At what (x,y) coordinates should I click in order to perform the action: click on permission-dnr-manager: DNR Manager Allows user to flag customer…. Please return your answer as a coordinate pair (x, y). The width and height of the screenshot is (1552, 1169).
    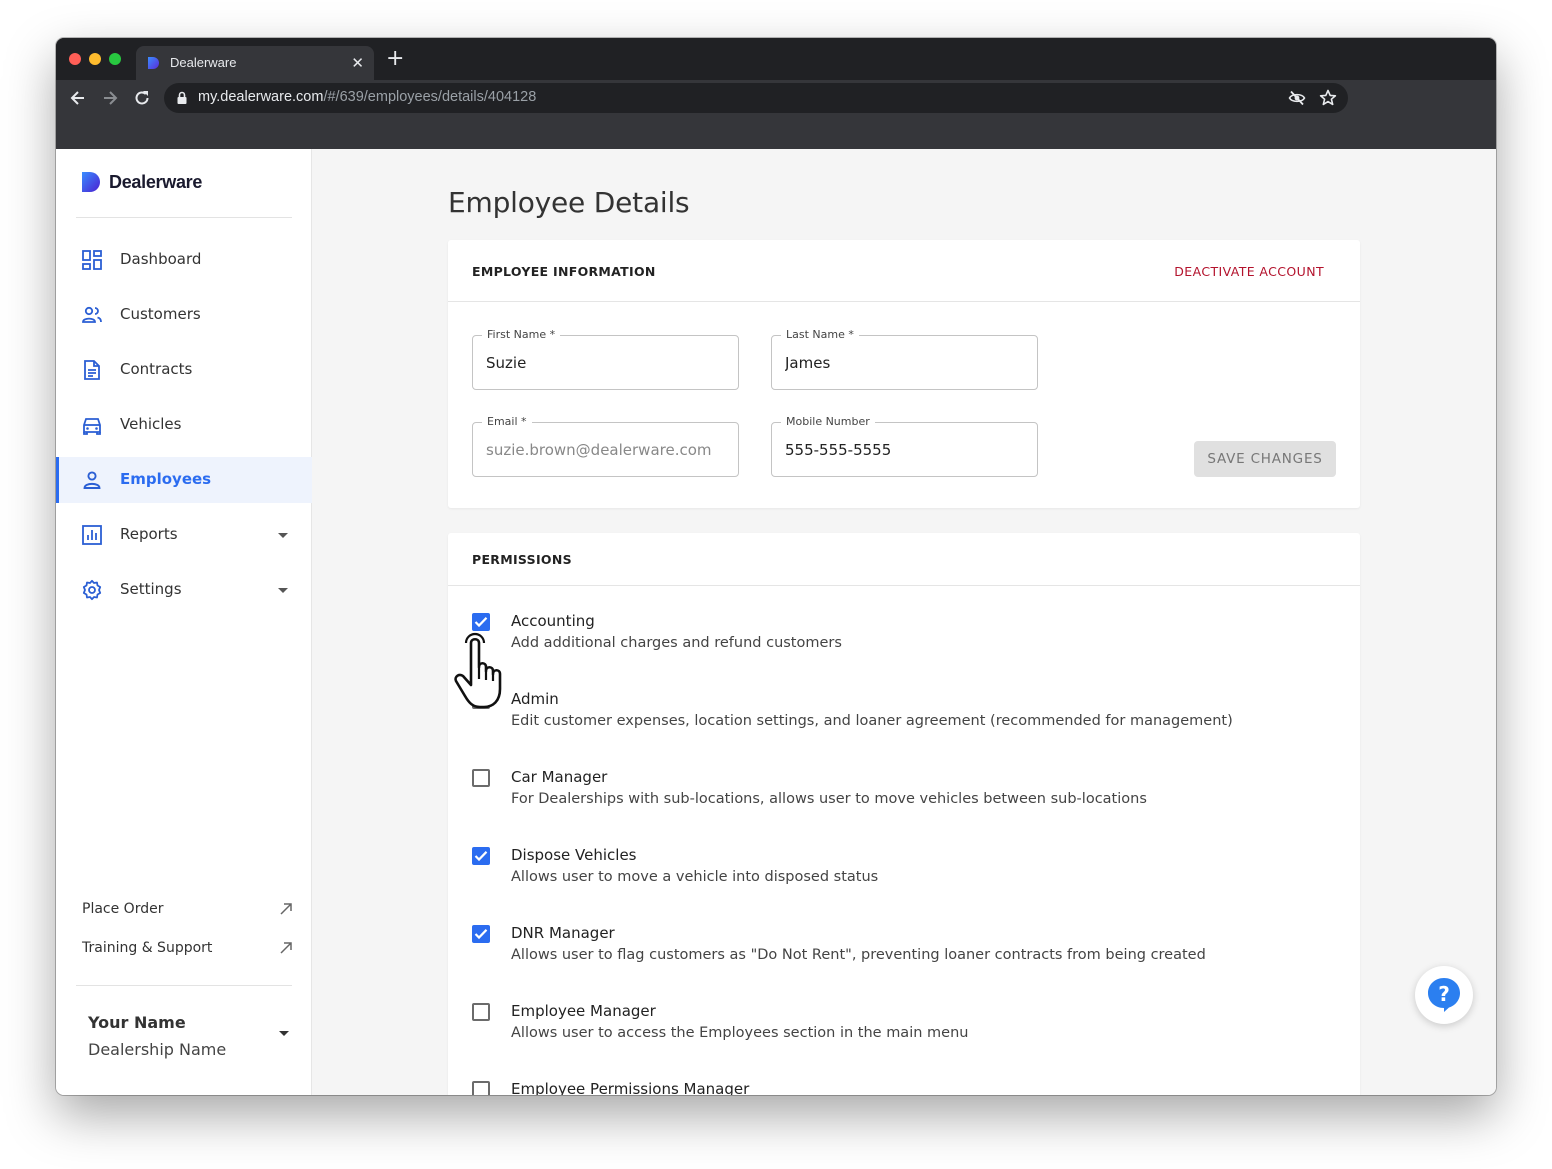
    Looking at the image, I should click on (902, 954).